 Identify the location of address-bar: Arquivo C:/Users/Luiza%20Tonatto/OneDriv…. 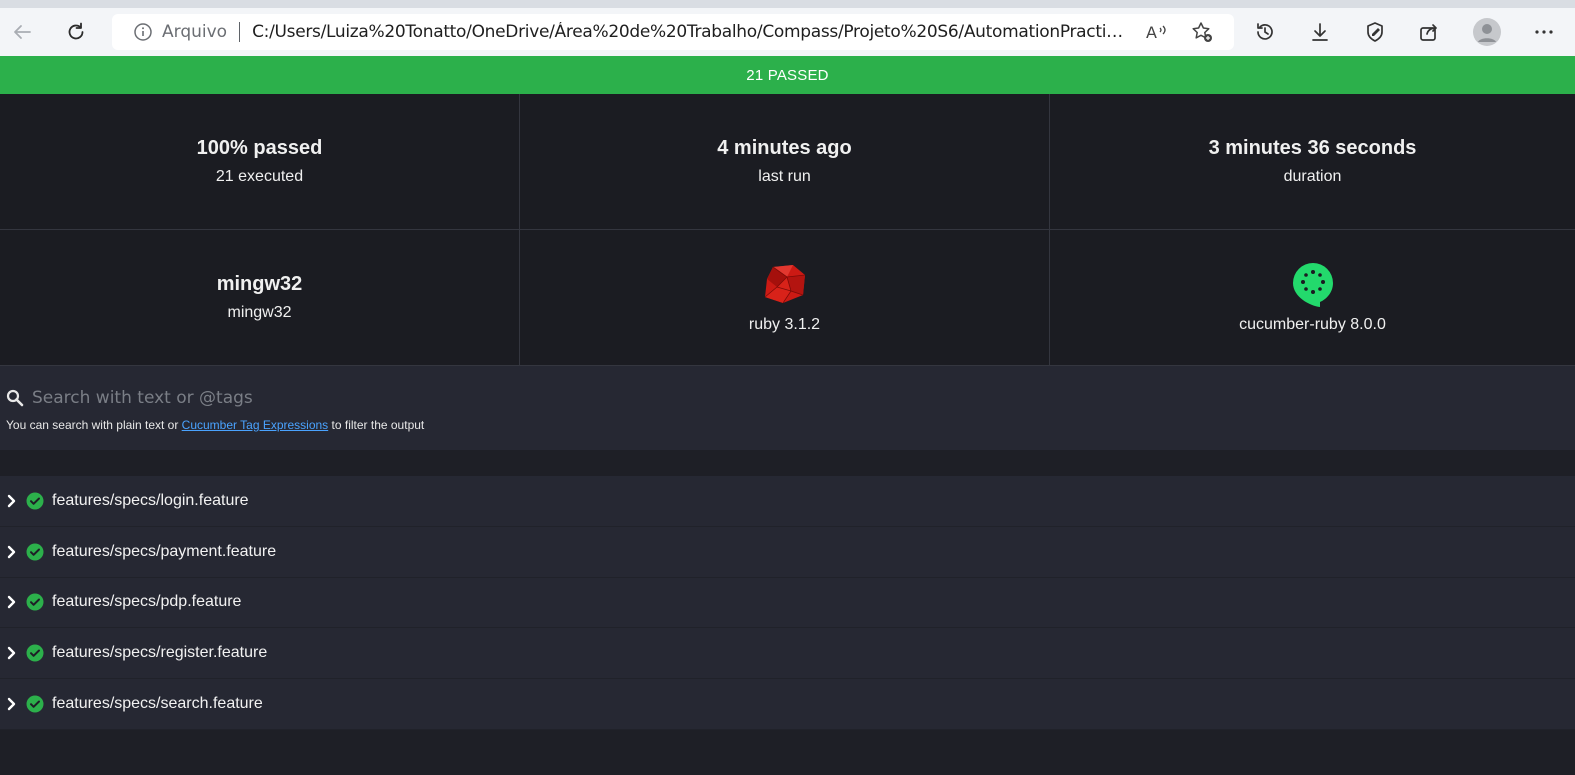
(673, 32).